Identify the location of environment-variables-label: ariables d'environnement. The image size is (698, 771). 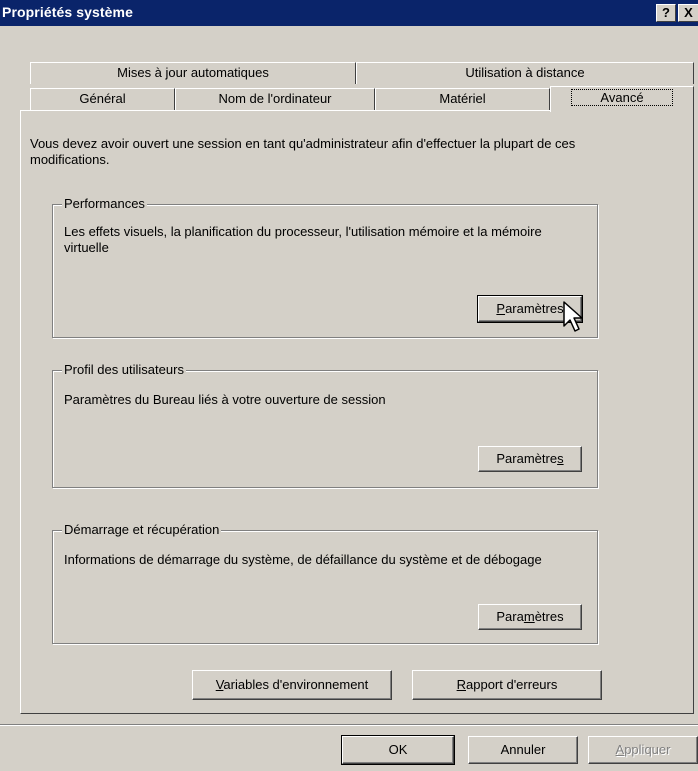
(296, 684).